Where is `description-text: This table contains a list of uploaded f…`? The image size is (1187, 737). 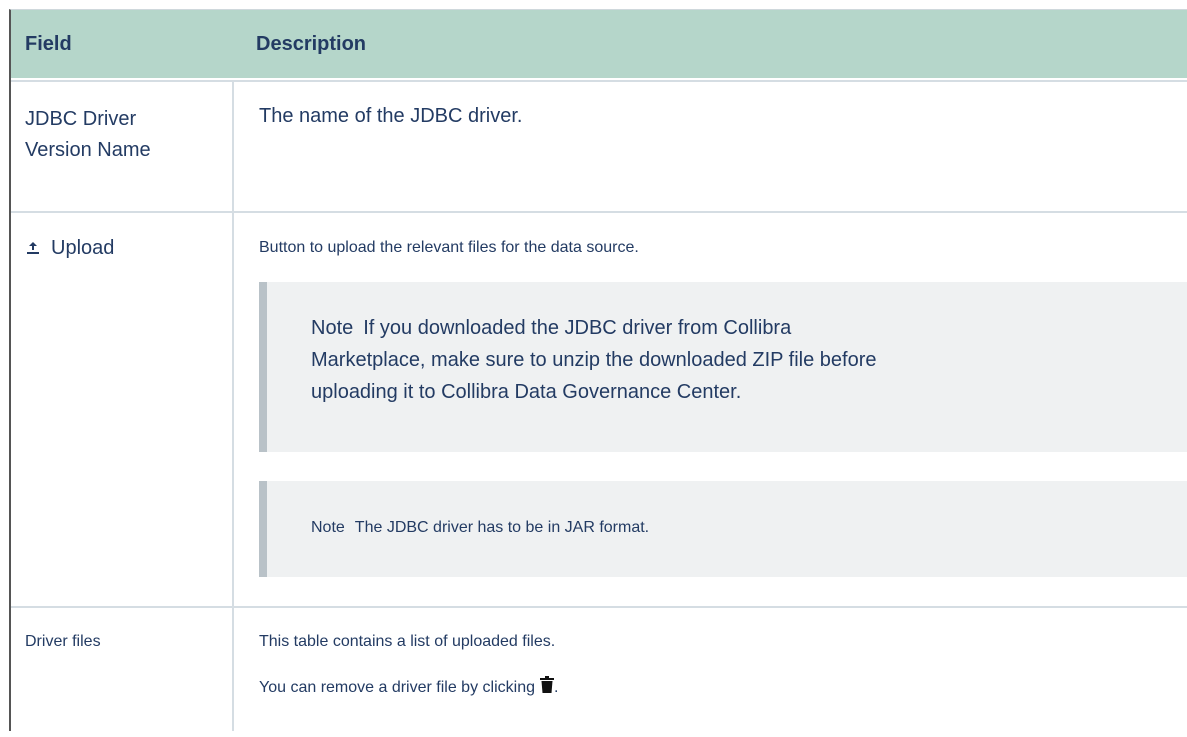
description-text: This table contains a list of uploaded f… is located at coordinates (407, 641).